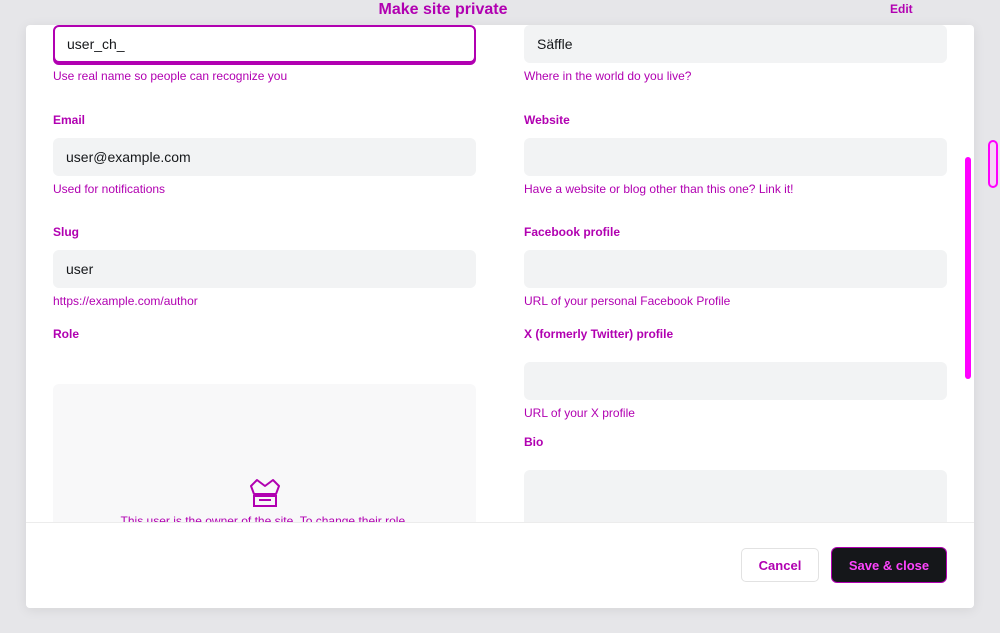 The image size is (1000, 633). What do you see at coordinates (264, 157) in the screenshot?
I see `email-input: user@example.com` at bounding box center [264, 157].